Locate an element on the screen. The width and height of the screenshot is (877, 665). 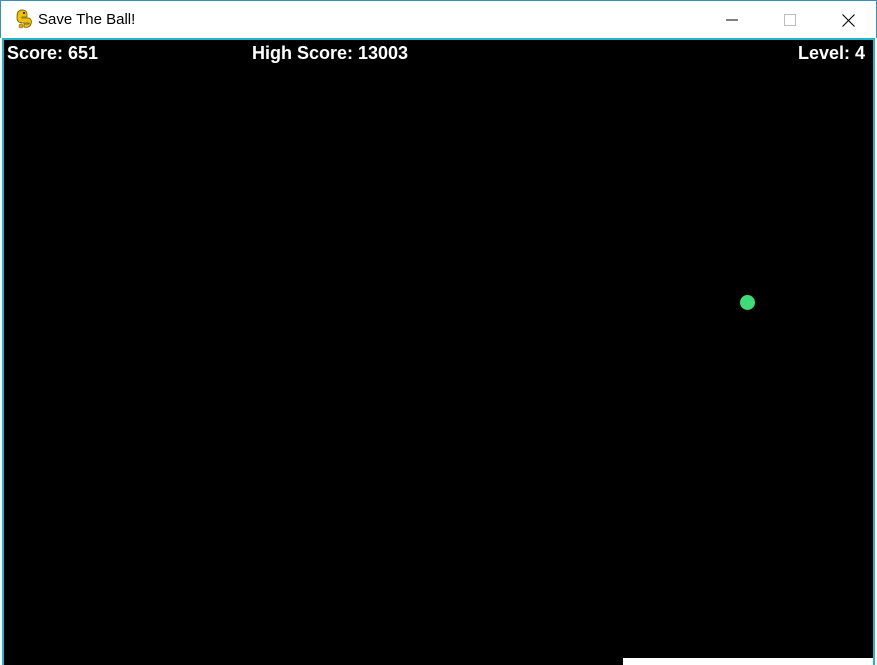
minimize-button is located at coordinates (732, 20).